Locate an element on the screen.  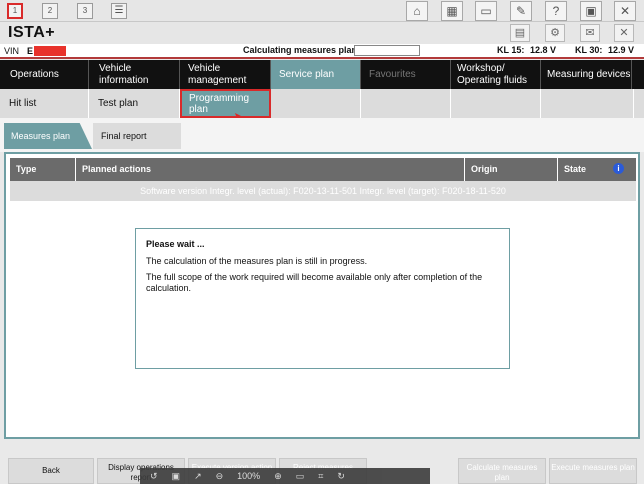
nav-favourites: Favourites is located at coordinates (406, 74).